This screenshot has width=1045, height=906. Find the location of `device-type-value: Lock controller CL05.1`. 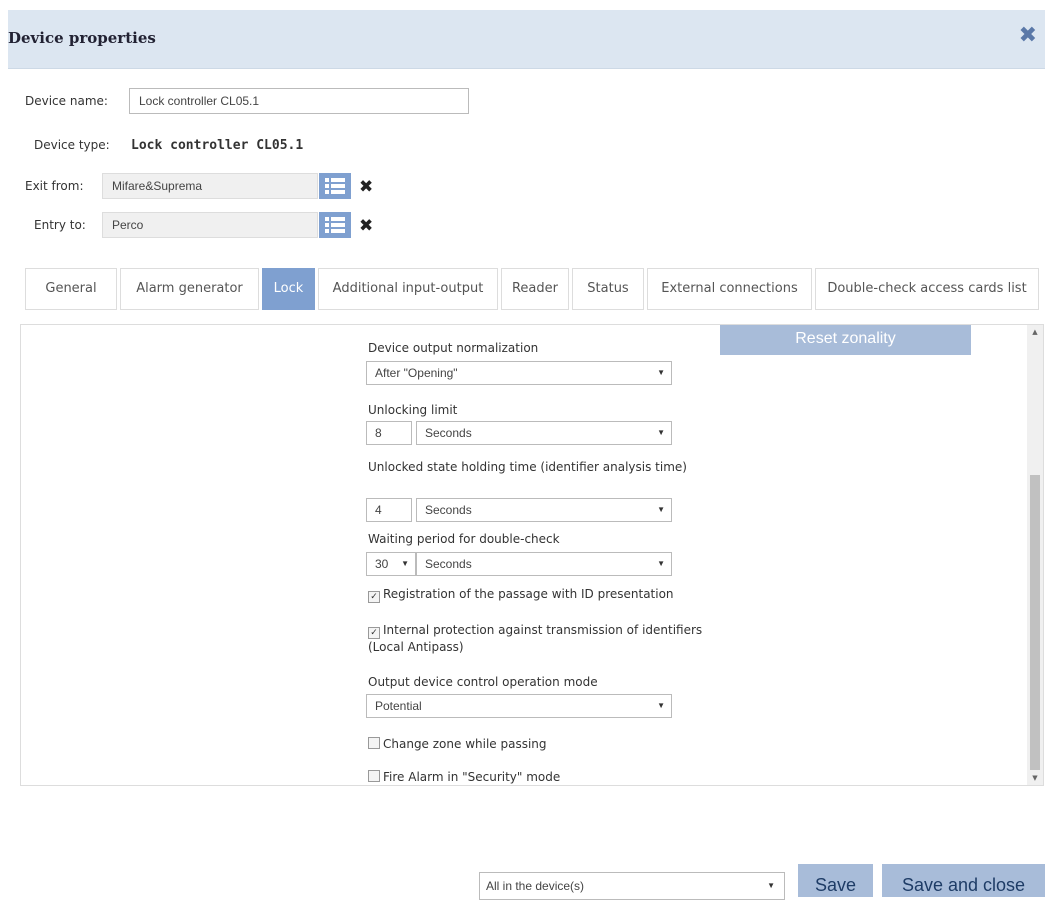

device-type-value: Lock controller CL05.1 is located at coordinates (217, 145).